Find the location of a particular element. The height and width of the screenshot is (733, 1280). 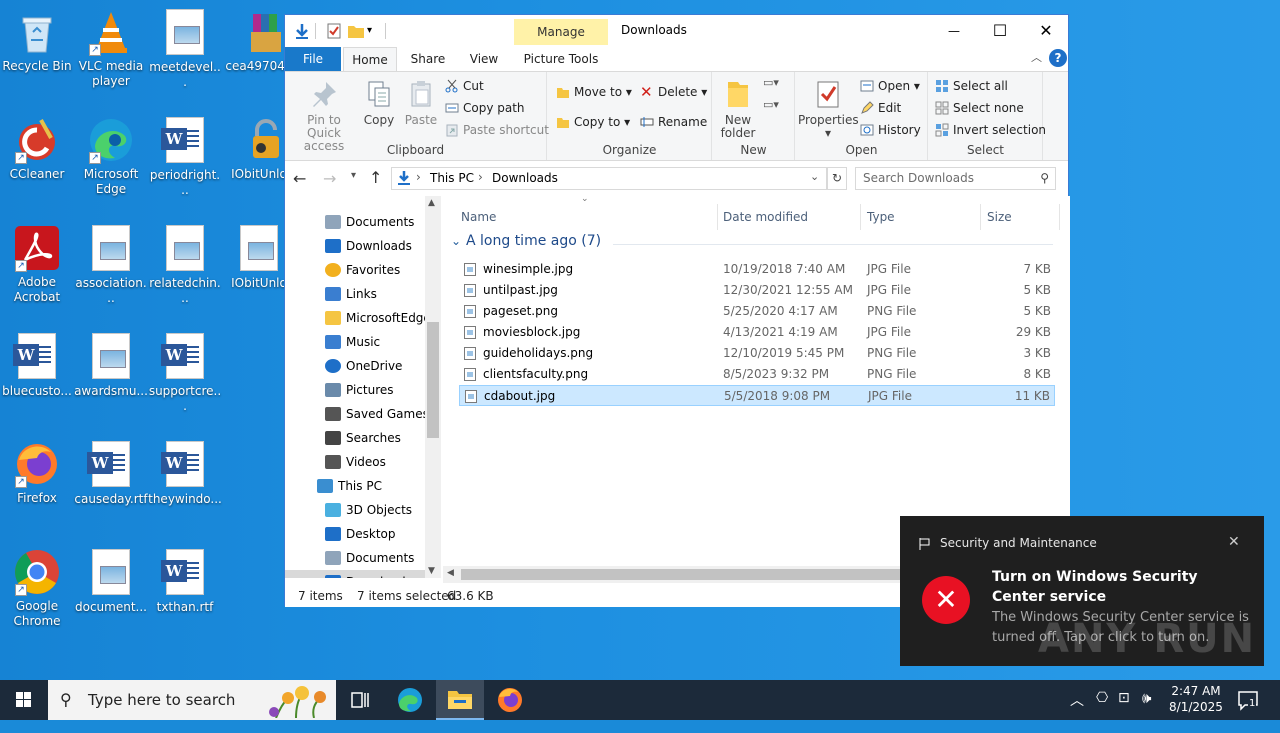

tray-network-icon: ⊡ is located at coordinates (1124, 698).